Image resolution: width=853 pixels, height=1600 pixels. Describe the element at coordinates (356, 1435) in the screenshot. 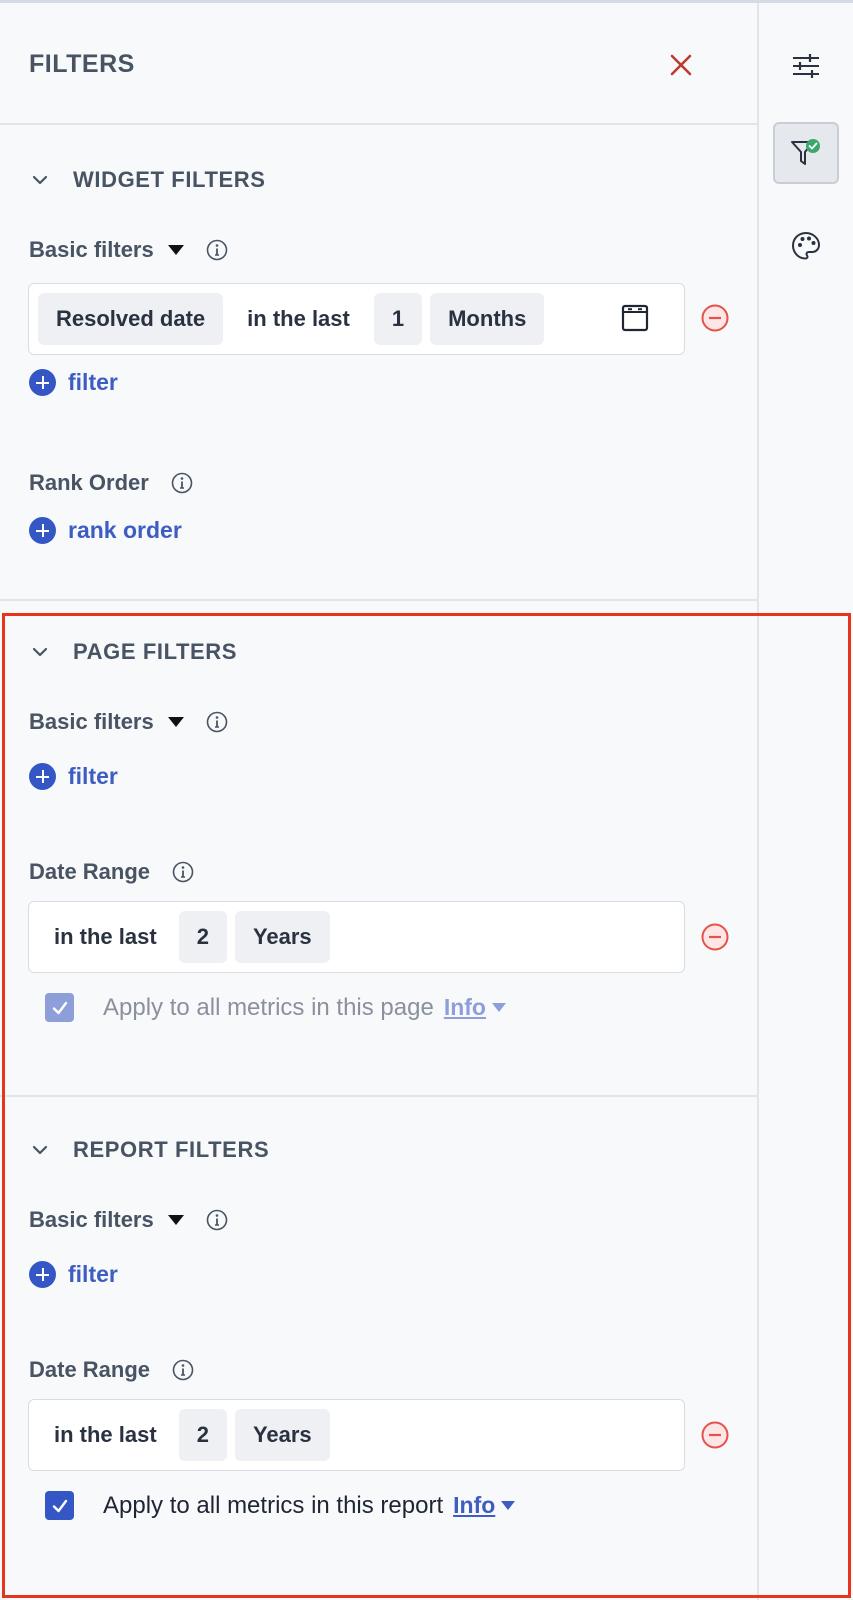

I see `report-date-range-filter: in the last 2 Years` at that location.